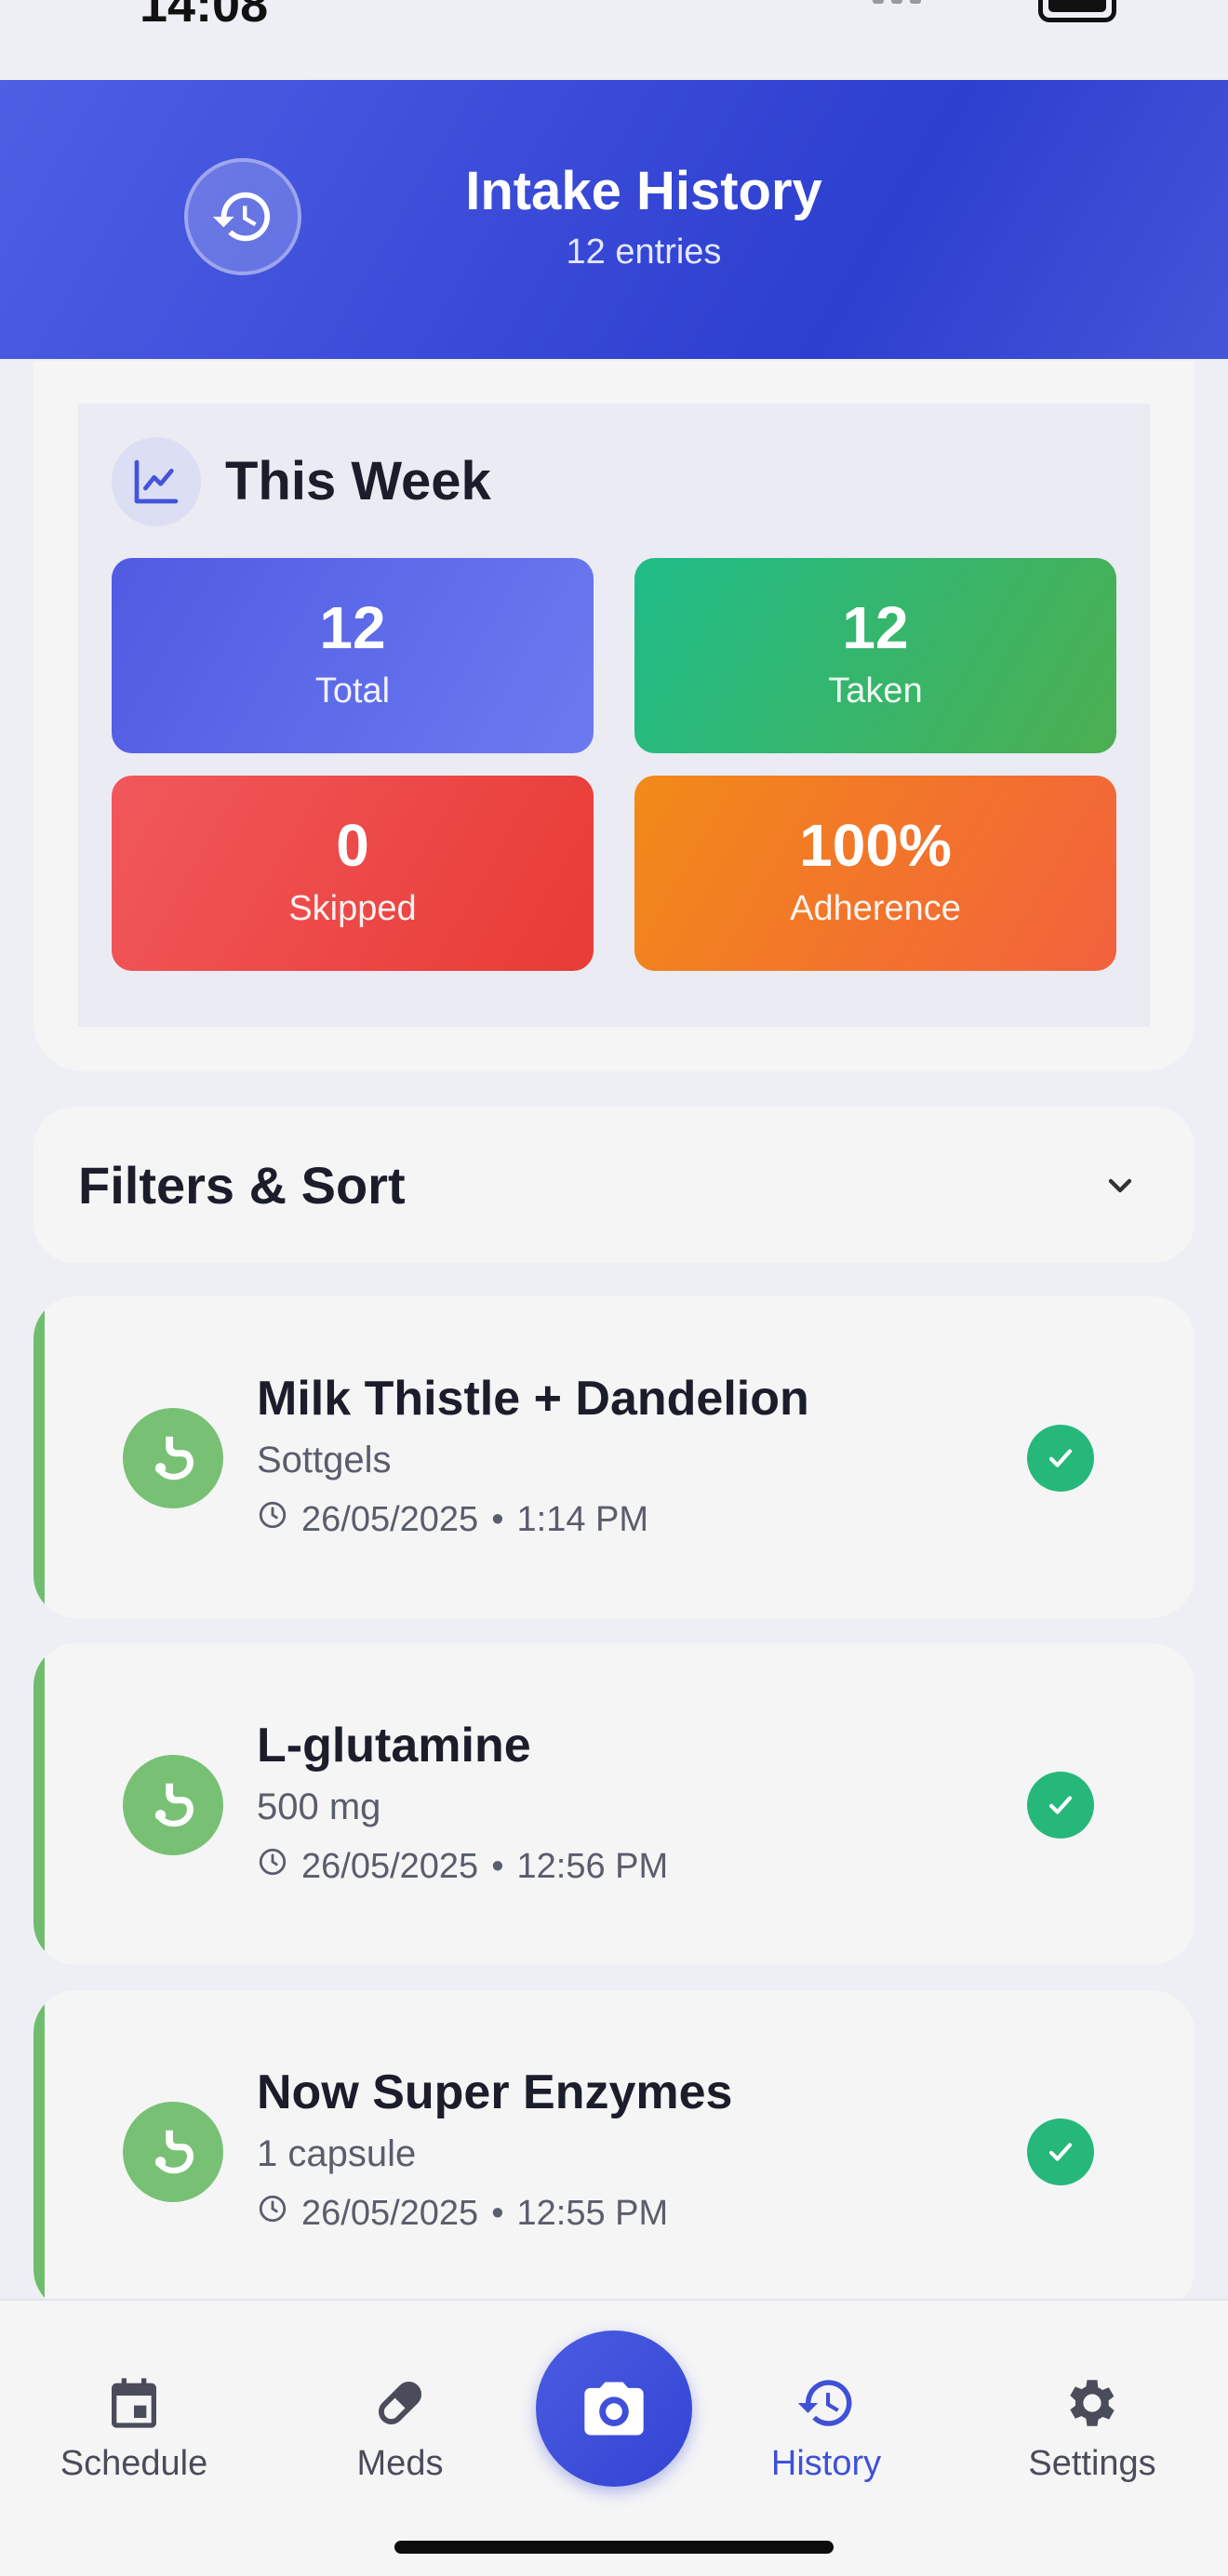  Describe the element at coordinates (875, 690) in the screenshot. I see `stat-taken-label: Taken` at that location.